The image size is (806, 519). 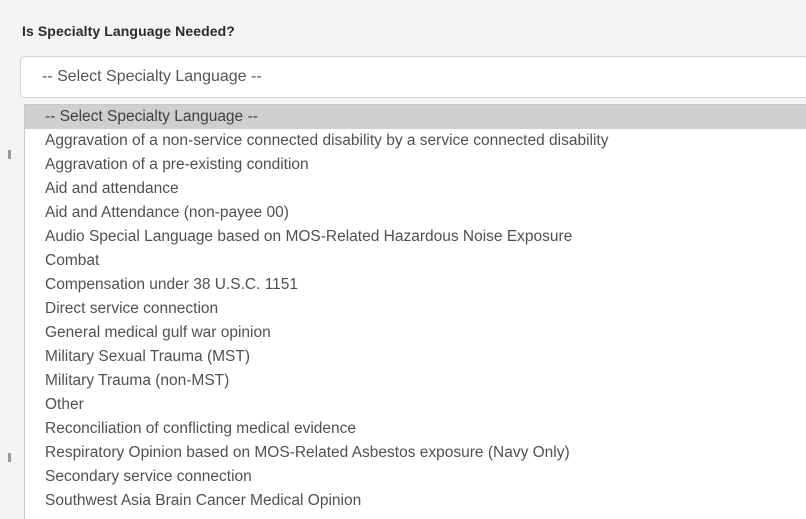 What do you see at coordinates (415, 405) in the screenshot?
I see `dropdown-option: Other` at bounding box center [415, 405].